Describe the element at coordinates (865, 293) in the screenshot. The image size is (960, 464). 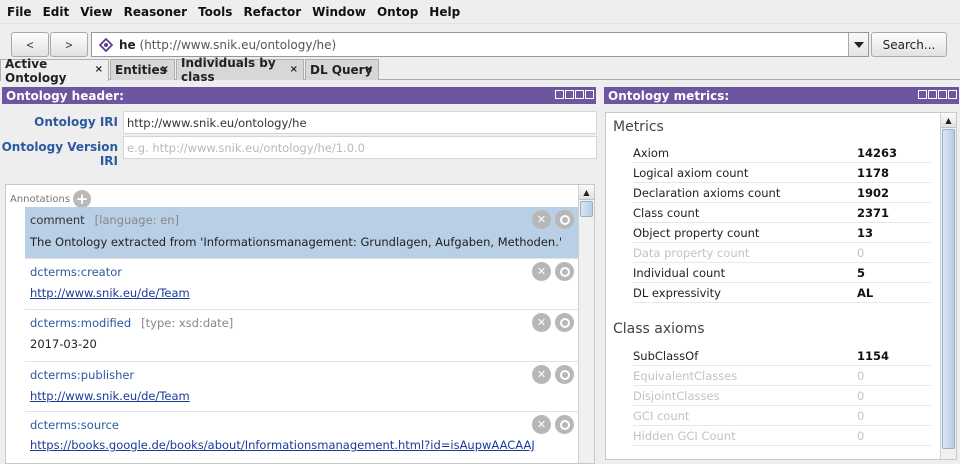
I see `metric-value: AL` at that location.